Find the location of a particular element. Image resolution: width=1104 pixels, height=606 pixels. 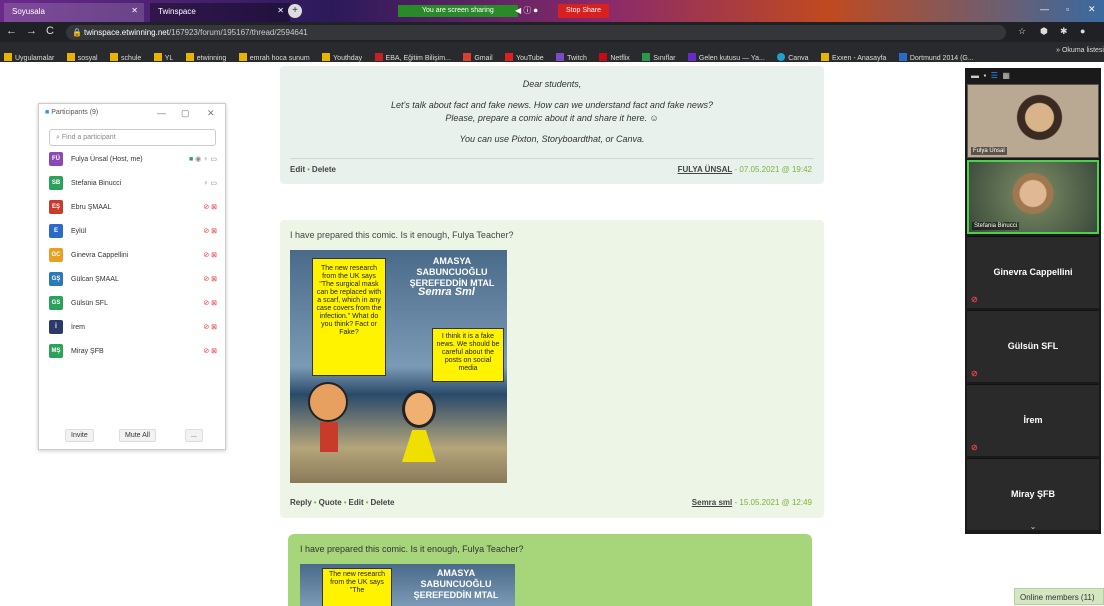

extension-icon: ⬢ is located at coordinates (1044, 31).